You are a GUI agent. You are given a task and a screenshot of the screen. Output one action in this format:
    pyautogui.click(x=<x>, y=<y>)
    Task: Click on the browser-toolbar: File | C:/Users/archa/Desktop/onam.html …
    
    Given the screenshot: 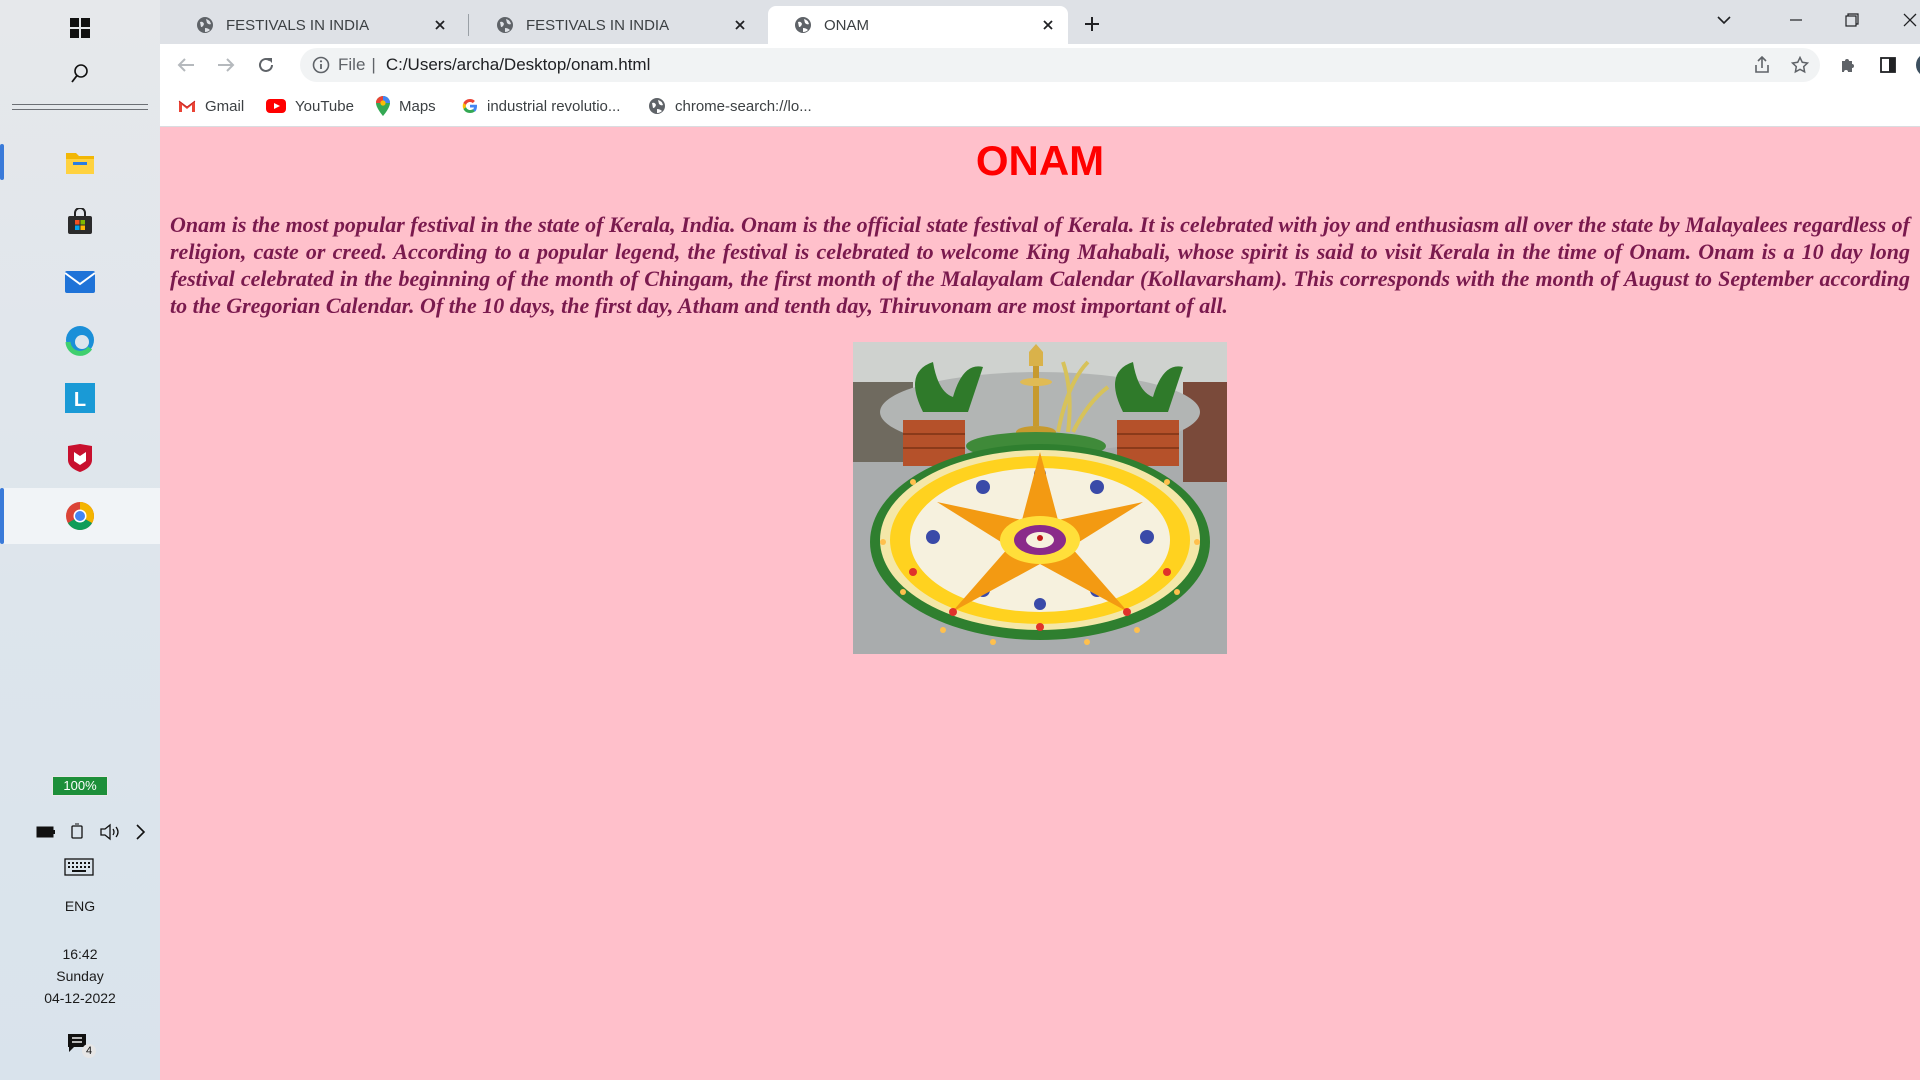 What is the action you would take?
    pyautogui.click(x=1040, y=65)
    